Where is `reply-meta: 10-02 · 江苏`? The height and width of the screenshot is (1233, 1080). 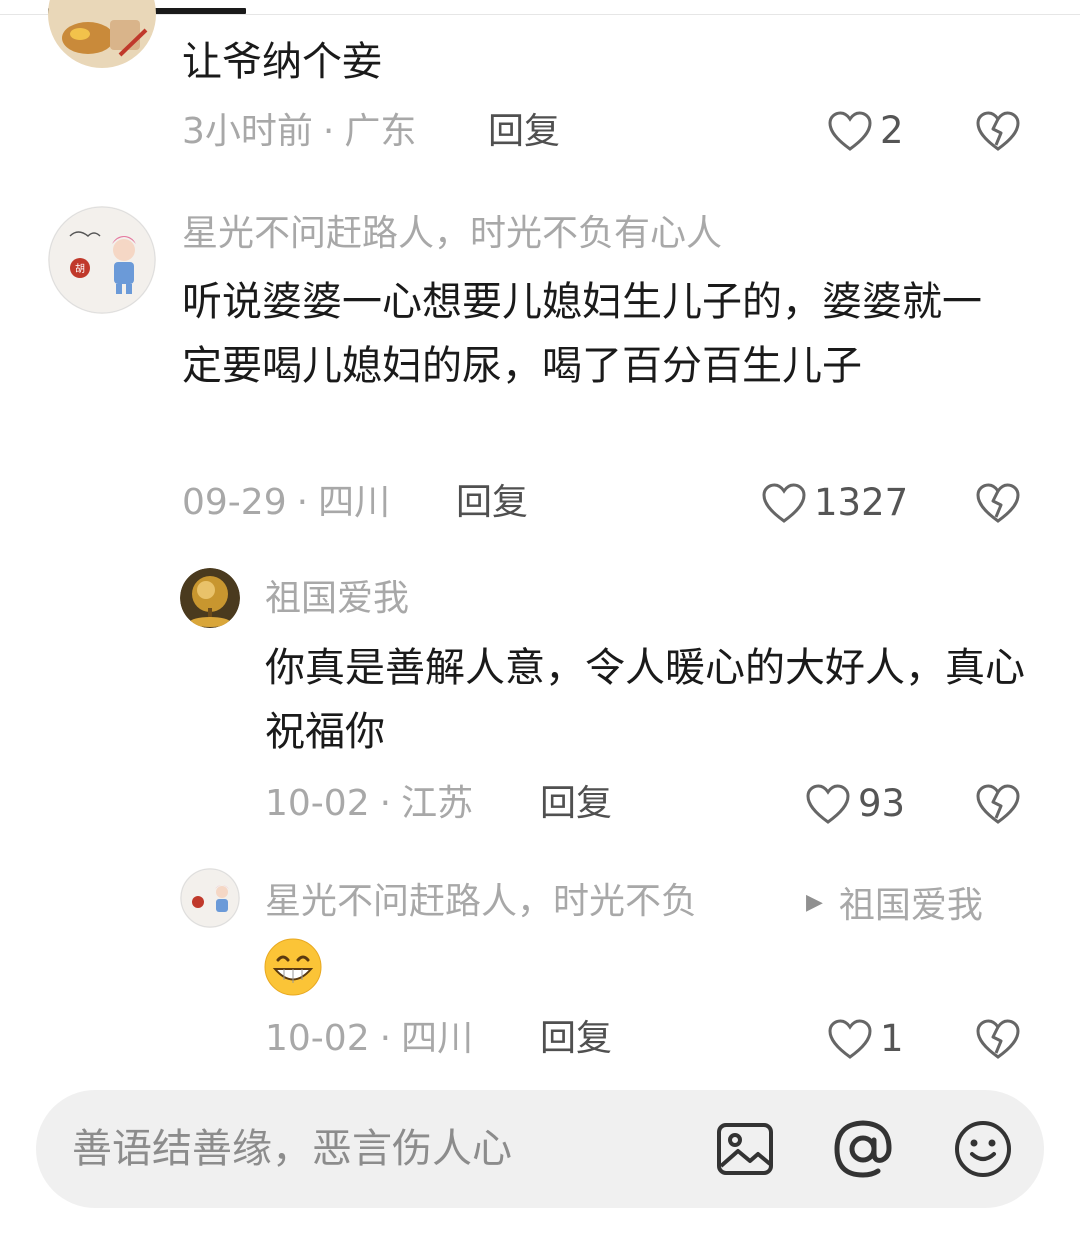
reply-meta: 10-02 · 江苏 is located at coordinates (369, 804).